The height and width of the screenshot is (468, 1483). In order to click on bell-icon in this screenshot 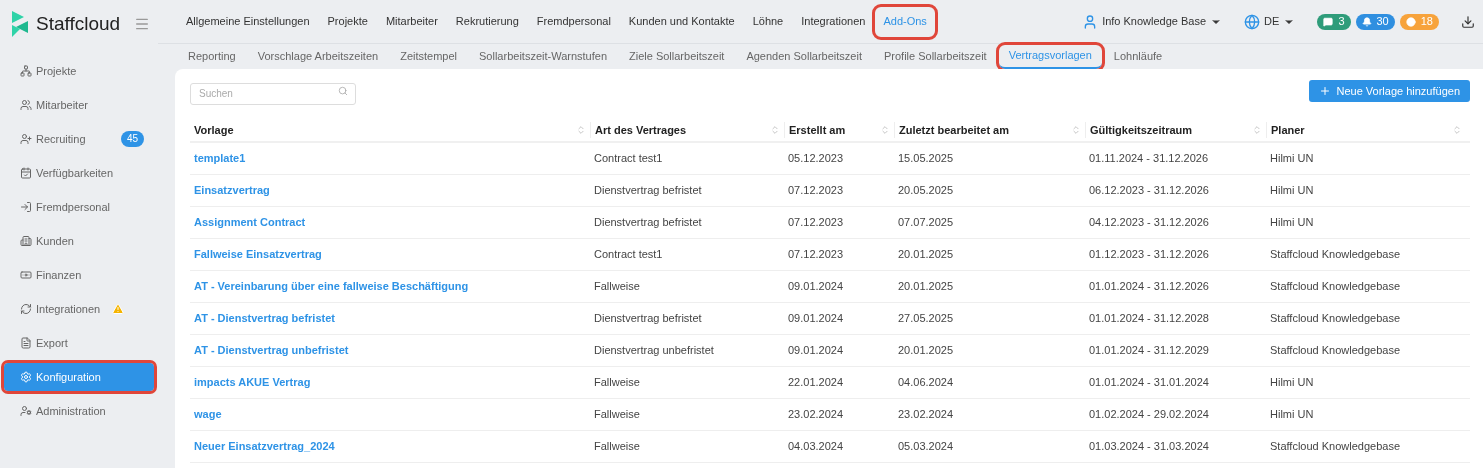, I will do `click(1366, 21)`.